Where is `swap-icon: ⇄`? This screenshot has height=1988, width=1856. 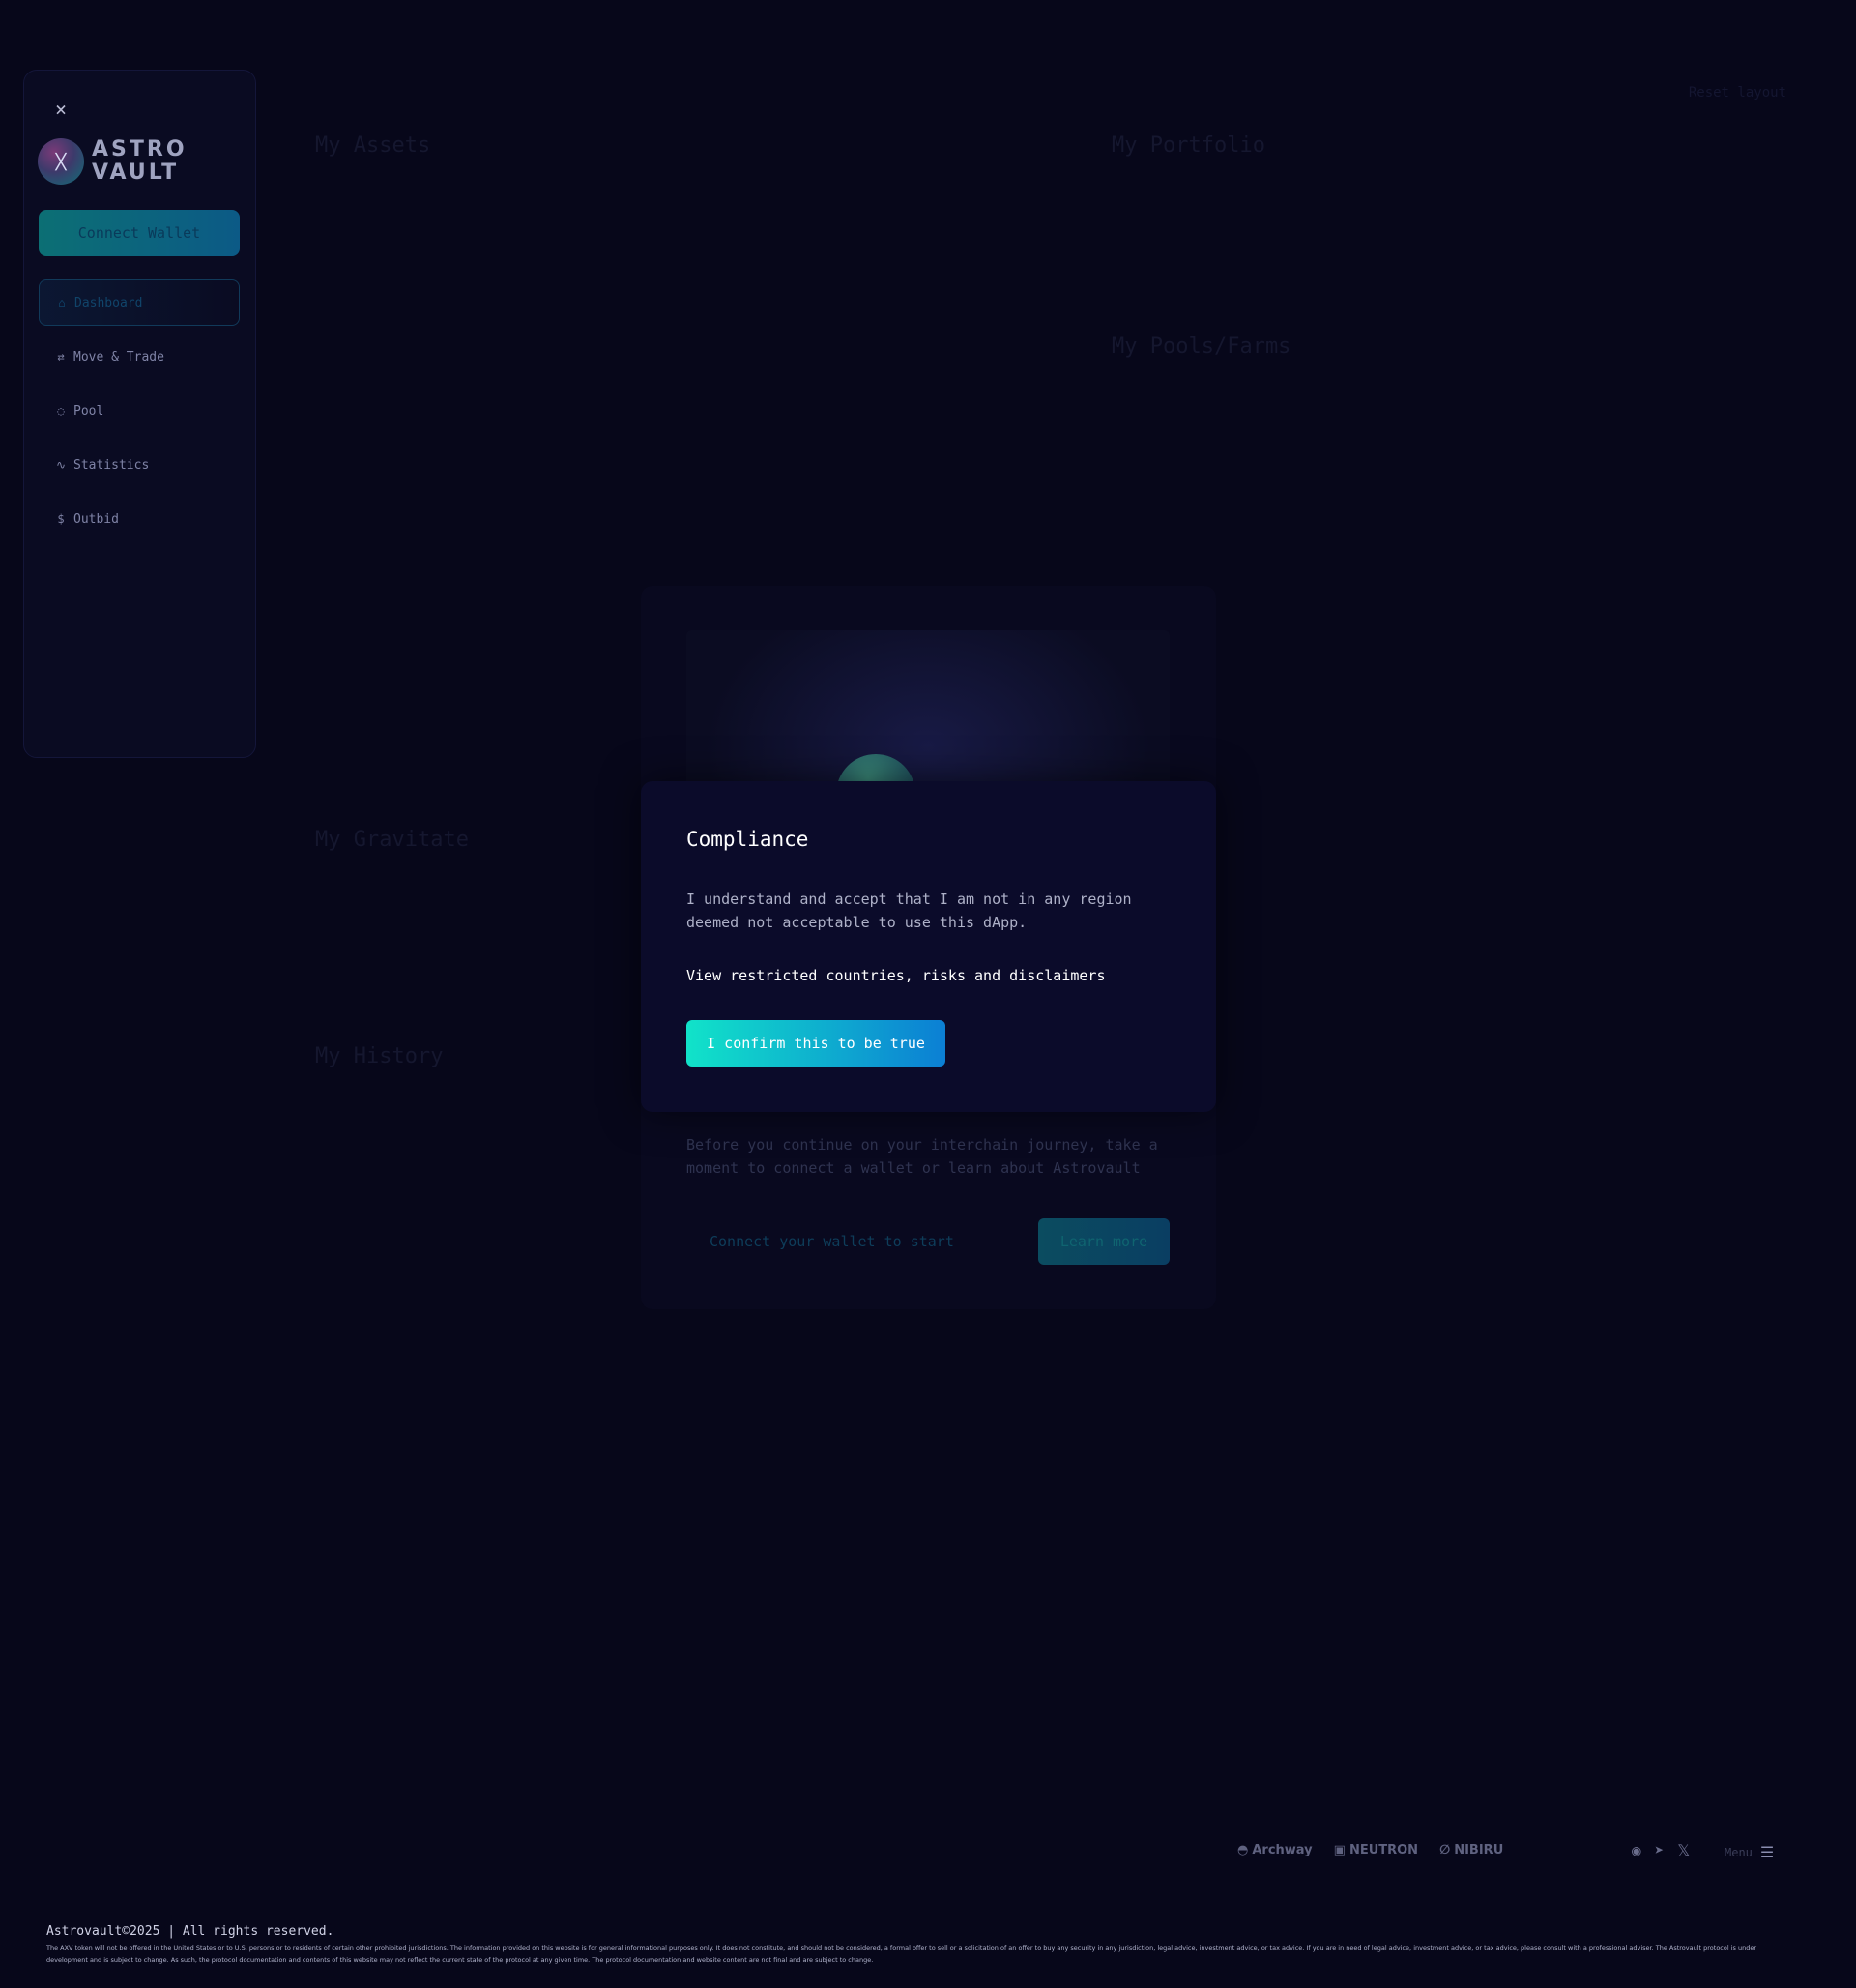 swap-icon: ⇄ is located at coordinates (61, 357).